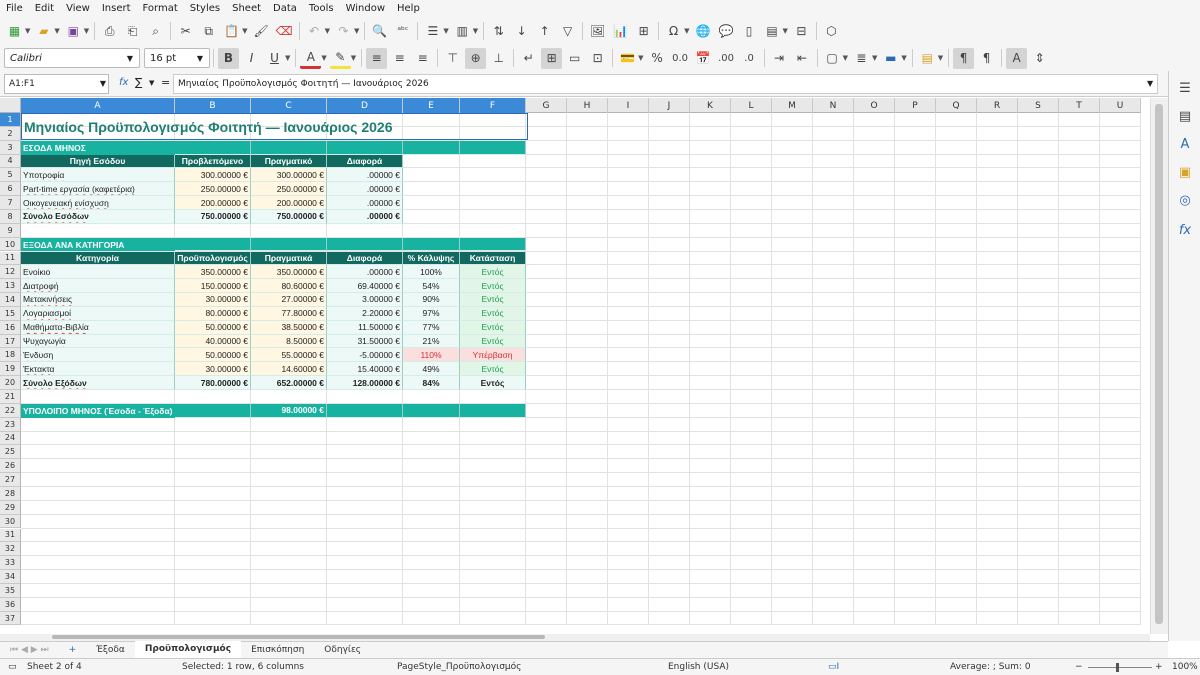  I want to click on menu-help: Help, so click(408, 8).